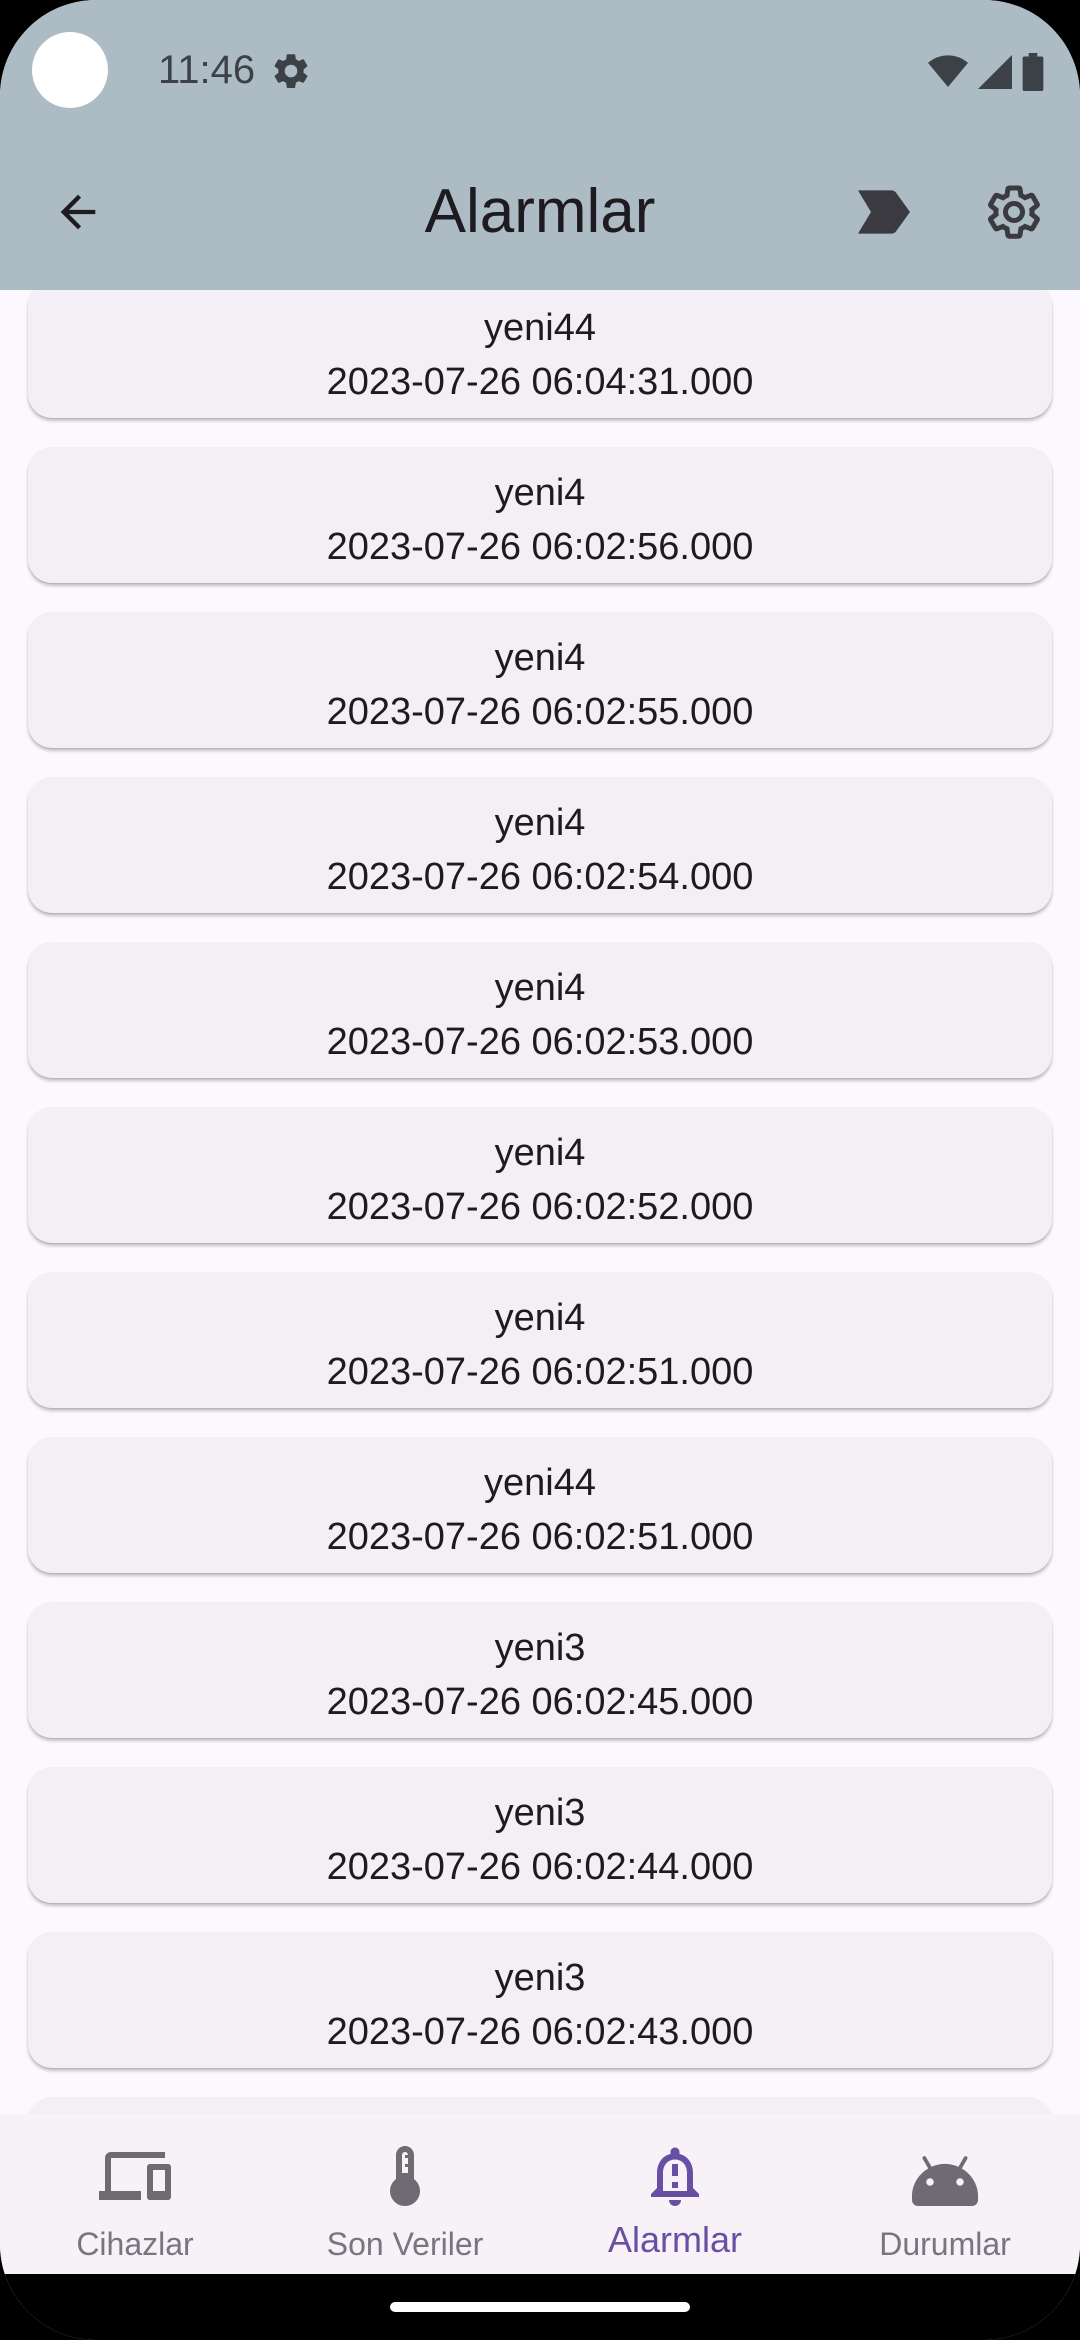 The image size is (1080, 2340). I want to click on alarm-timestamp: 2023-07-26 06:02:43.000, so click(540, 2032).